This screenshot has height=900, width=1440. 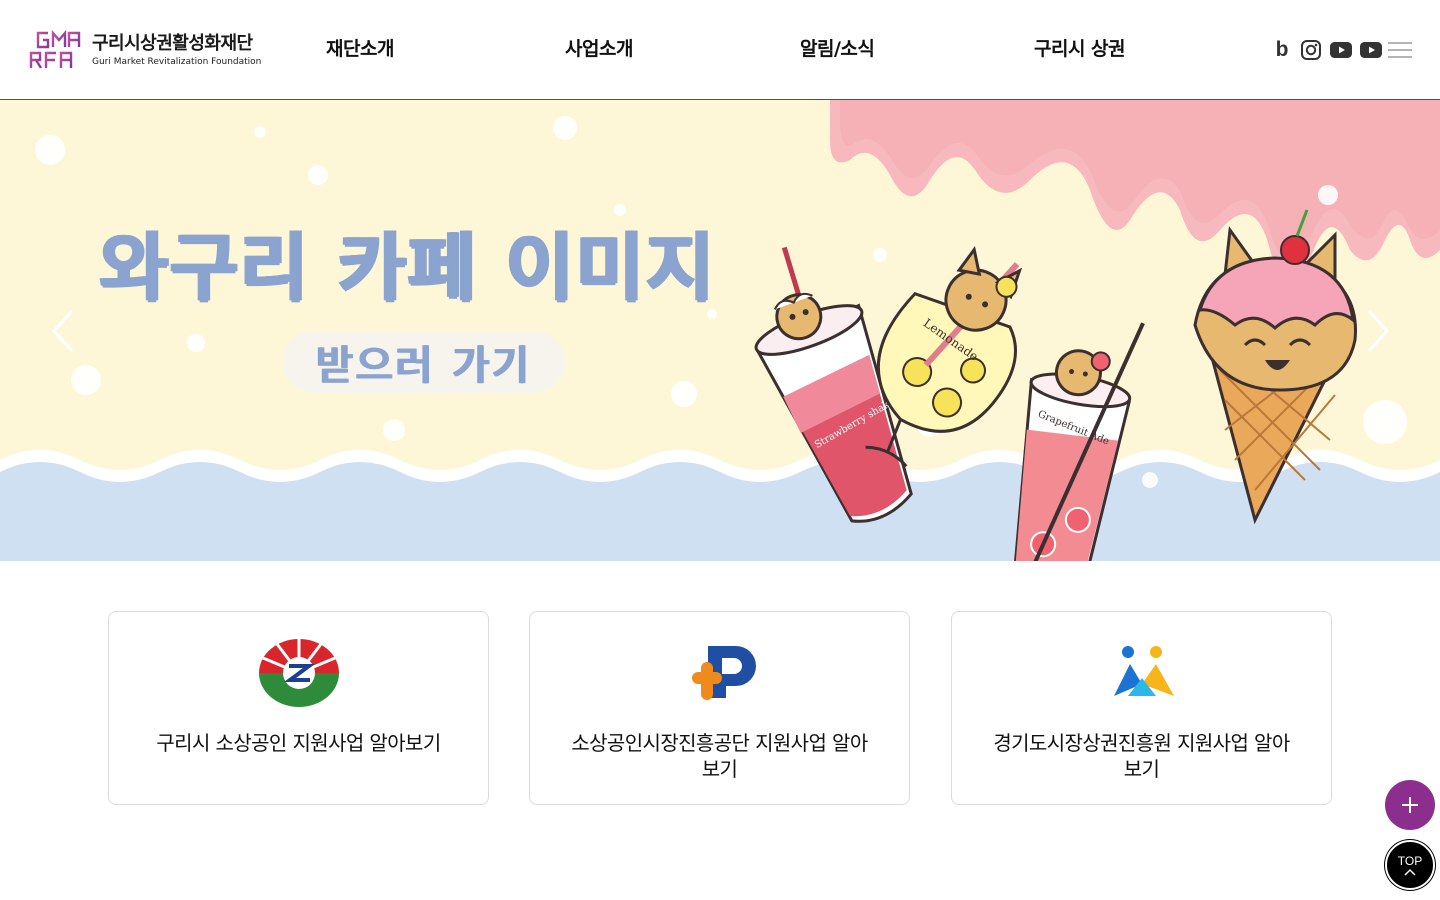 What do you see at coordinates (424, 366) in the screenshot?
I see `cta-label: 받으러 가기` at bounding box center [424, 366].